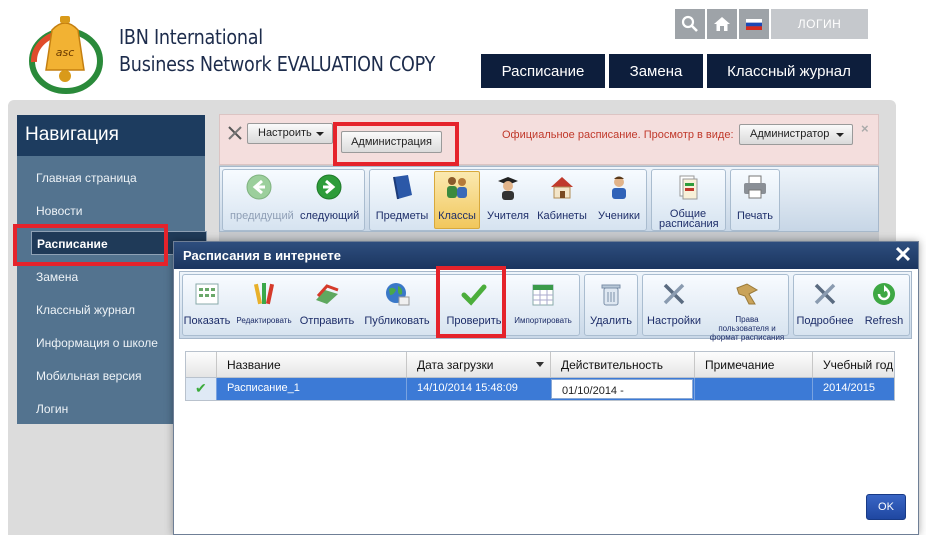  I want to click on wrench-icon, so click(674, 294).